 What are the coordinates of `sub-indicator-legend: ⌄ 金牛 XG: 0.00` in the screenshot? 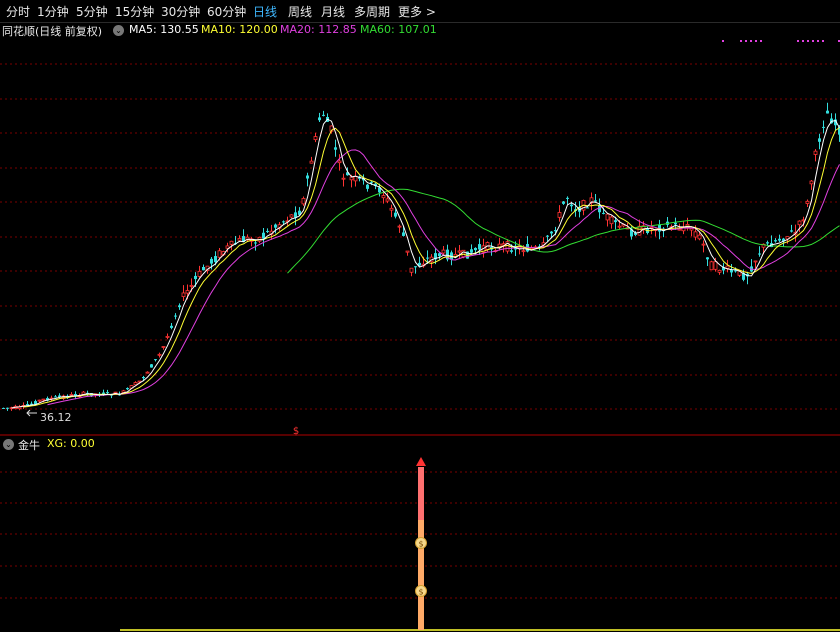 It's located at (420, 445).